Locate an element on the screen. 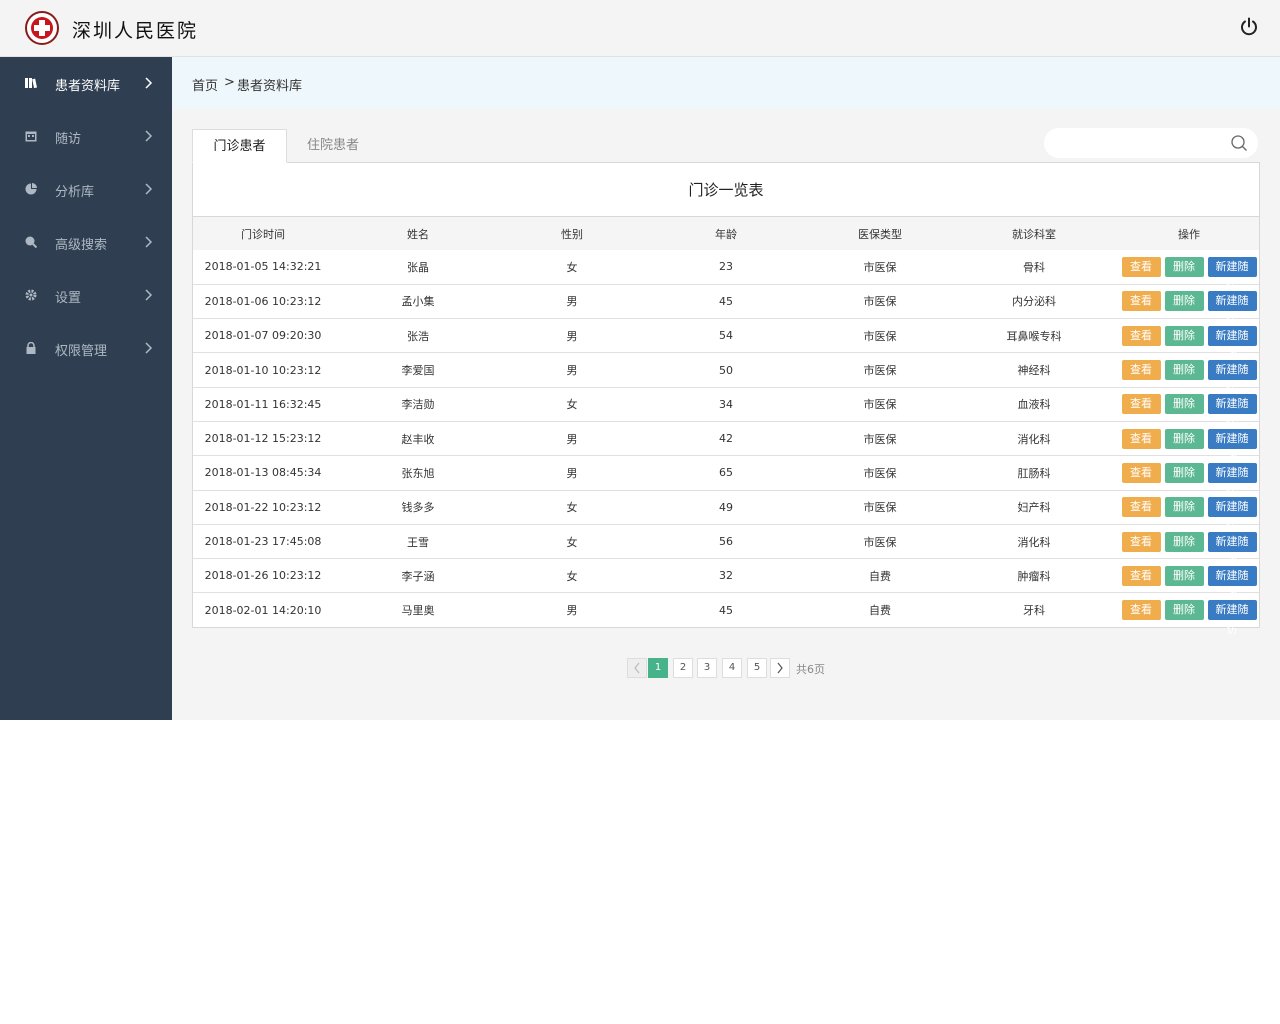  name-cell: 张浩 is located at coordinates (418, 336).